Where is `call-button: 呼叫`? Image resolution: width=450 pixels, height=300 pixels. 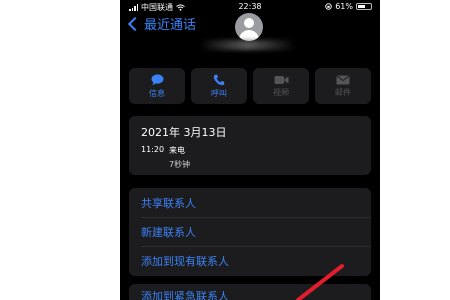 call-button: 呼叫 is located at coordinates (219, 86).